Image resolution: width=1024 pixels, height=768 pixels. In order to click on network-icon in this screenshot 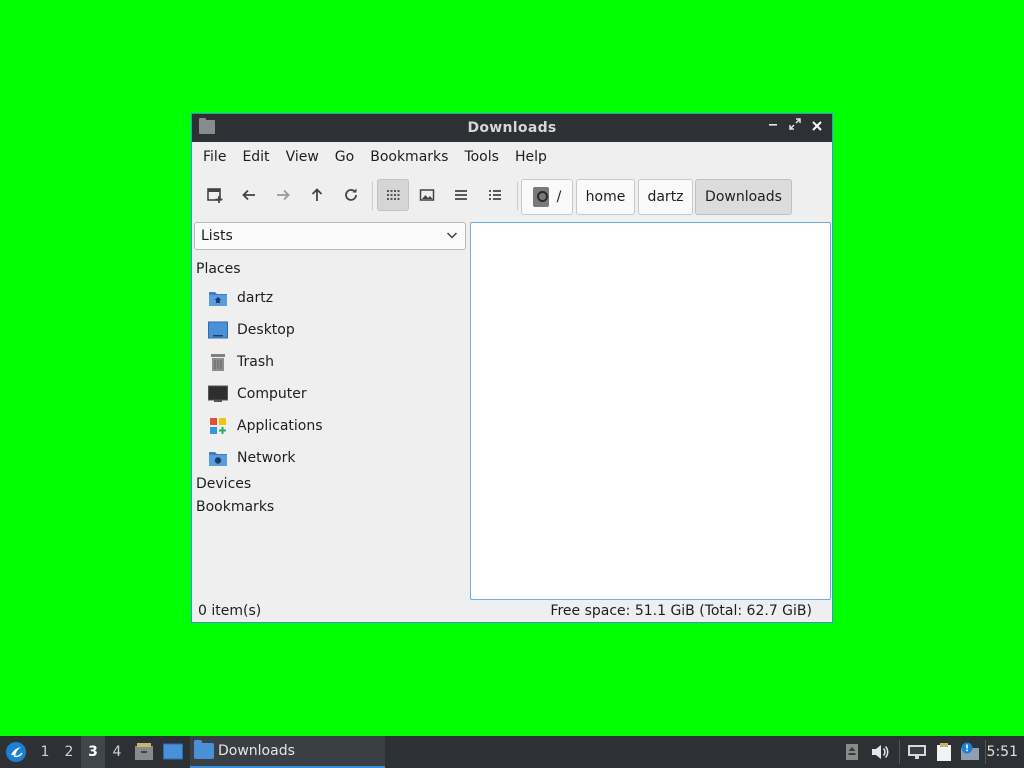, I will do `click(218, 458)`.